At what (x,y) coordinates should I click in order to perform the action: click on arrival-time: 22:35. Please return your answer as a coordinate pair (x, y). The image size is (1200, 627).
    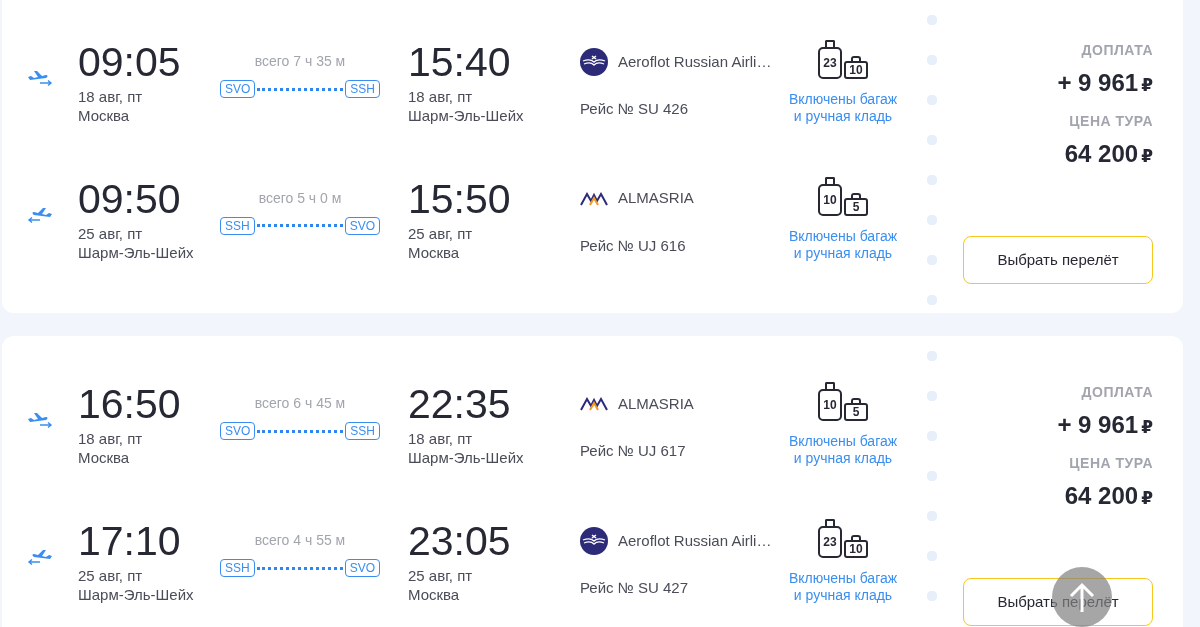
    Looking at the image, I should click on (460, 404).